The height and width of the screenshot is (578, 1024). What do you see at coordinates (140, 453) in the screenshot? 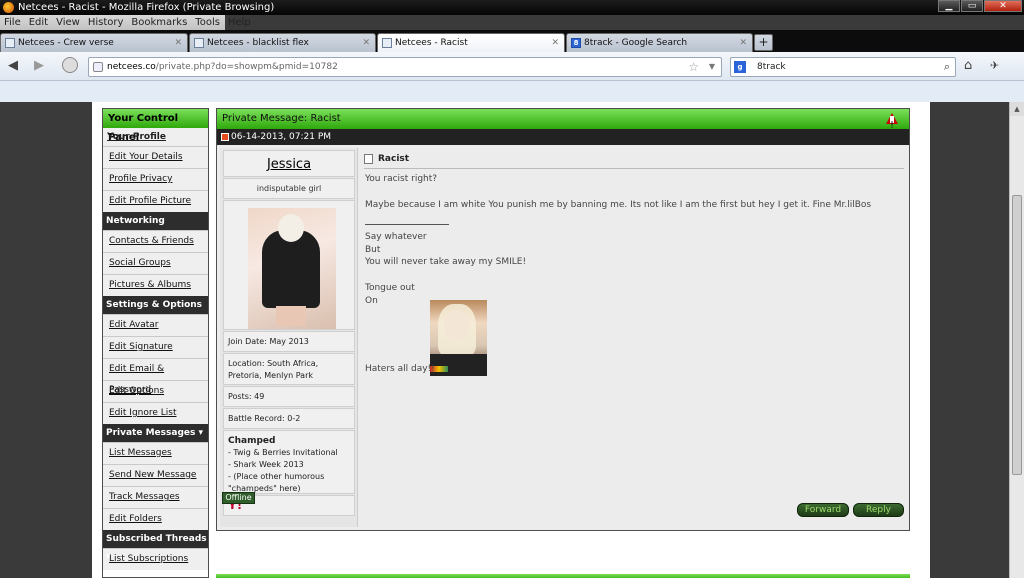
I see `sidebar-item-label: List Messages` at bounding box center [140, 453].